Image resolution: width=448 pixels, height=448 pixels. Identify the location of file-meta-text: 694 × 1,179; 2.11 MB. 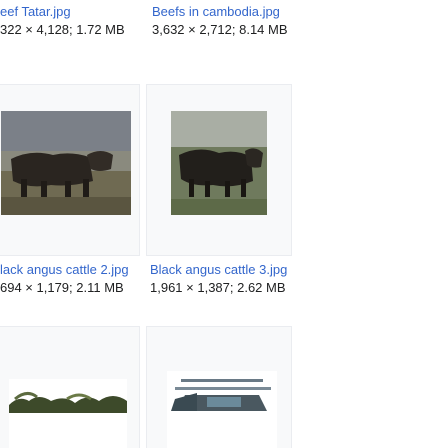
(62, 287).